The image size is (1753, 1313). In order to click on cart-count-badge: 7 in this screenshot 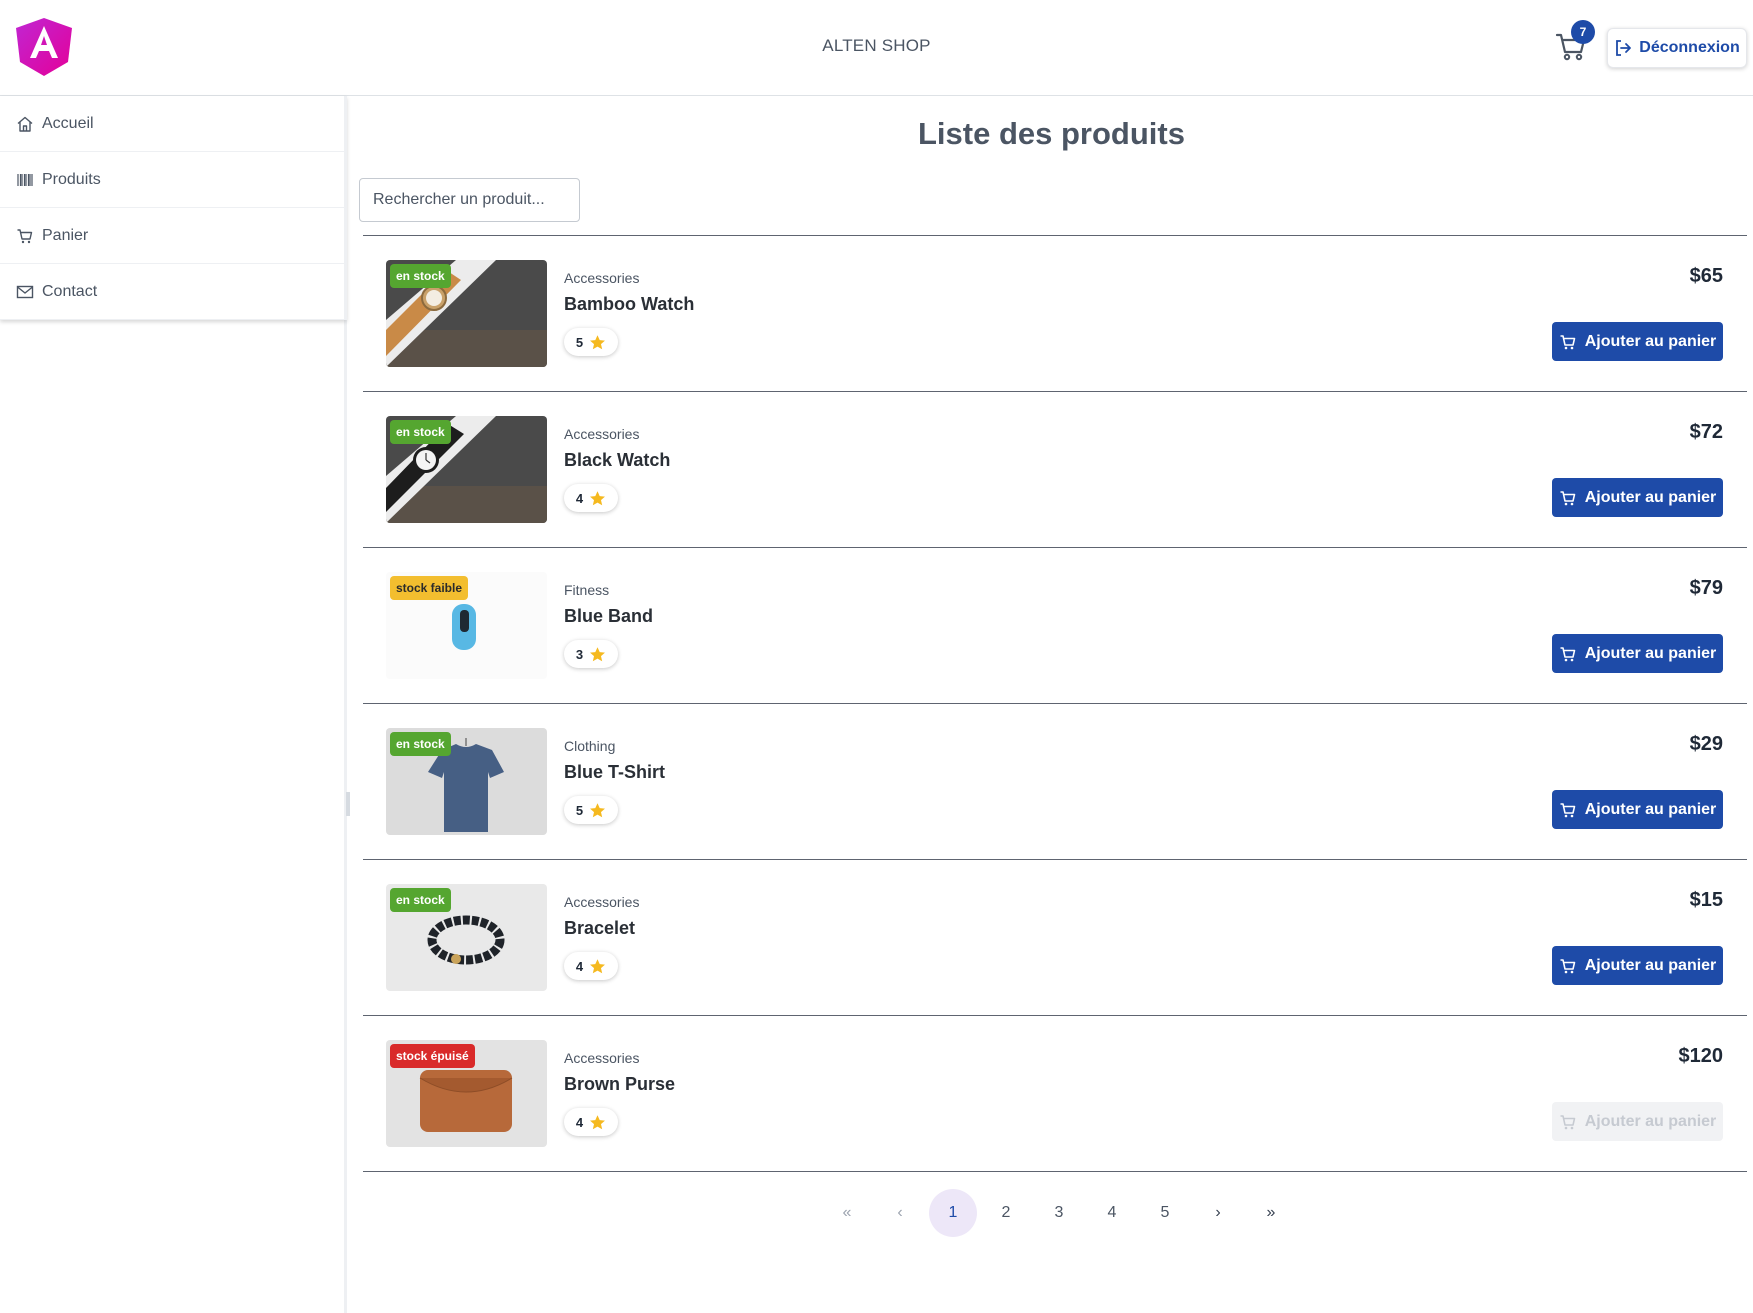, I will do `click(1583, 32)`.